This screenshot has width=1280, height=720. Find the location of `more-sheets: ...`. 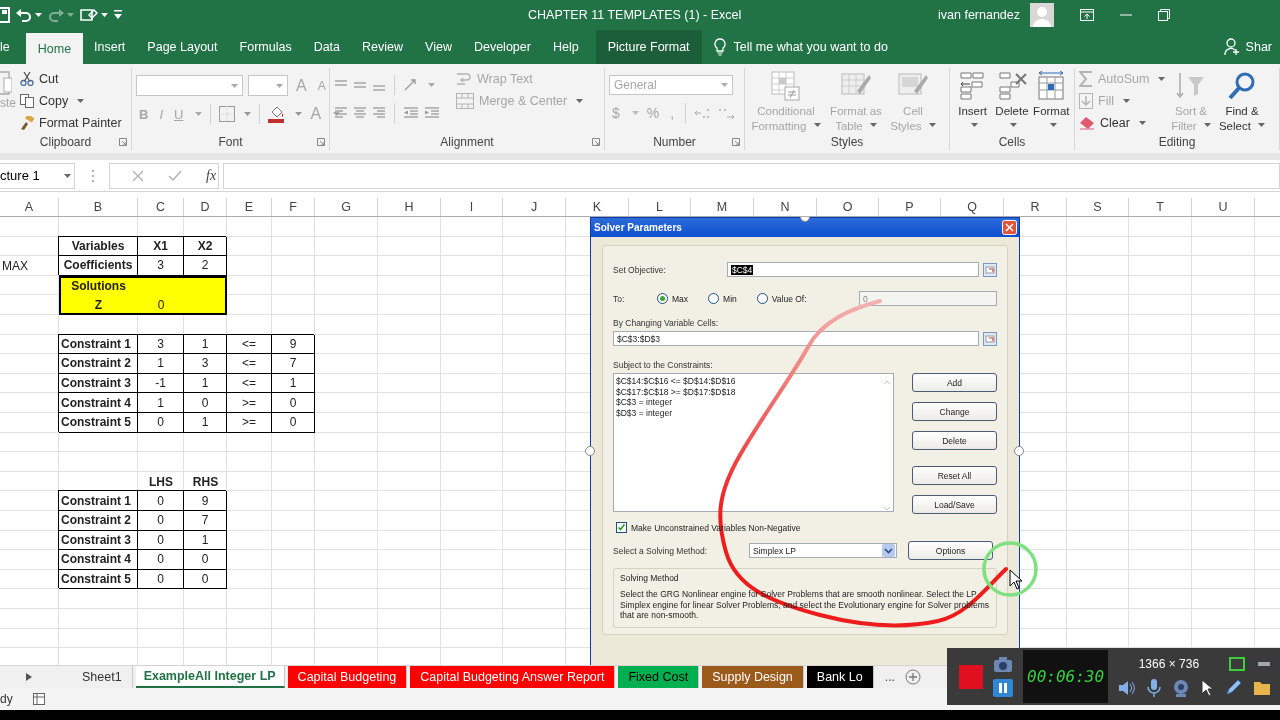

more-sheets: ... is located at coordinates (890, 677).